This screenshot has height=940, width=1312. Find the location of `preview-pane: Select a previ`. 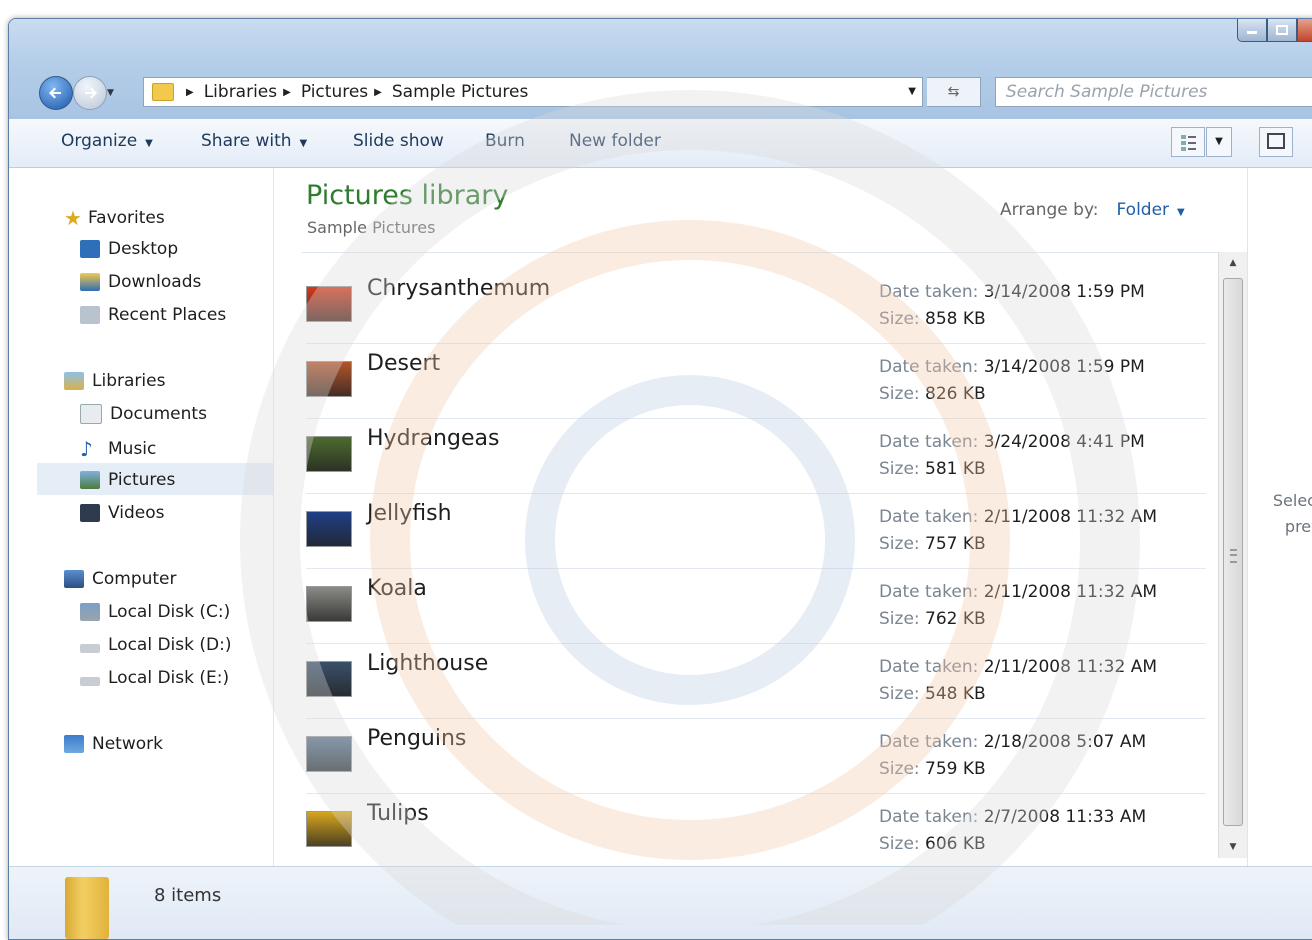

preview-pane: Select a previ is located at coordinates (1279, 518).